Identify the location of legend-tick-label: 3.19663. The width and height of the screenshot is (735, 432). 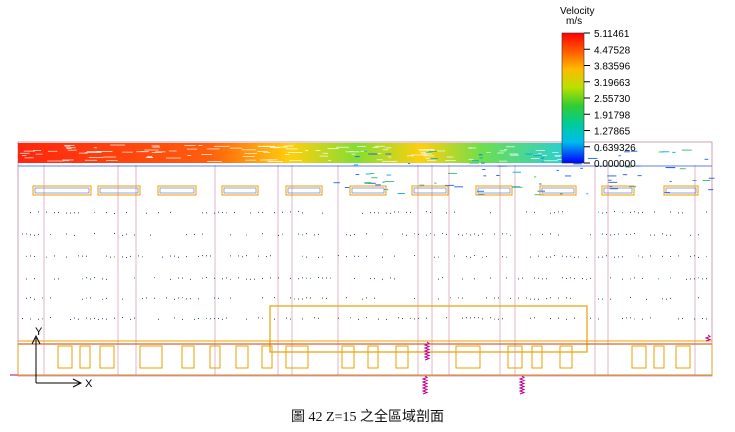
(612, 83).